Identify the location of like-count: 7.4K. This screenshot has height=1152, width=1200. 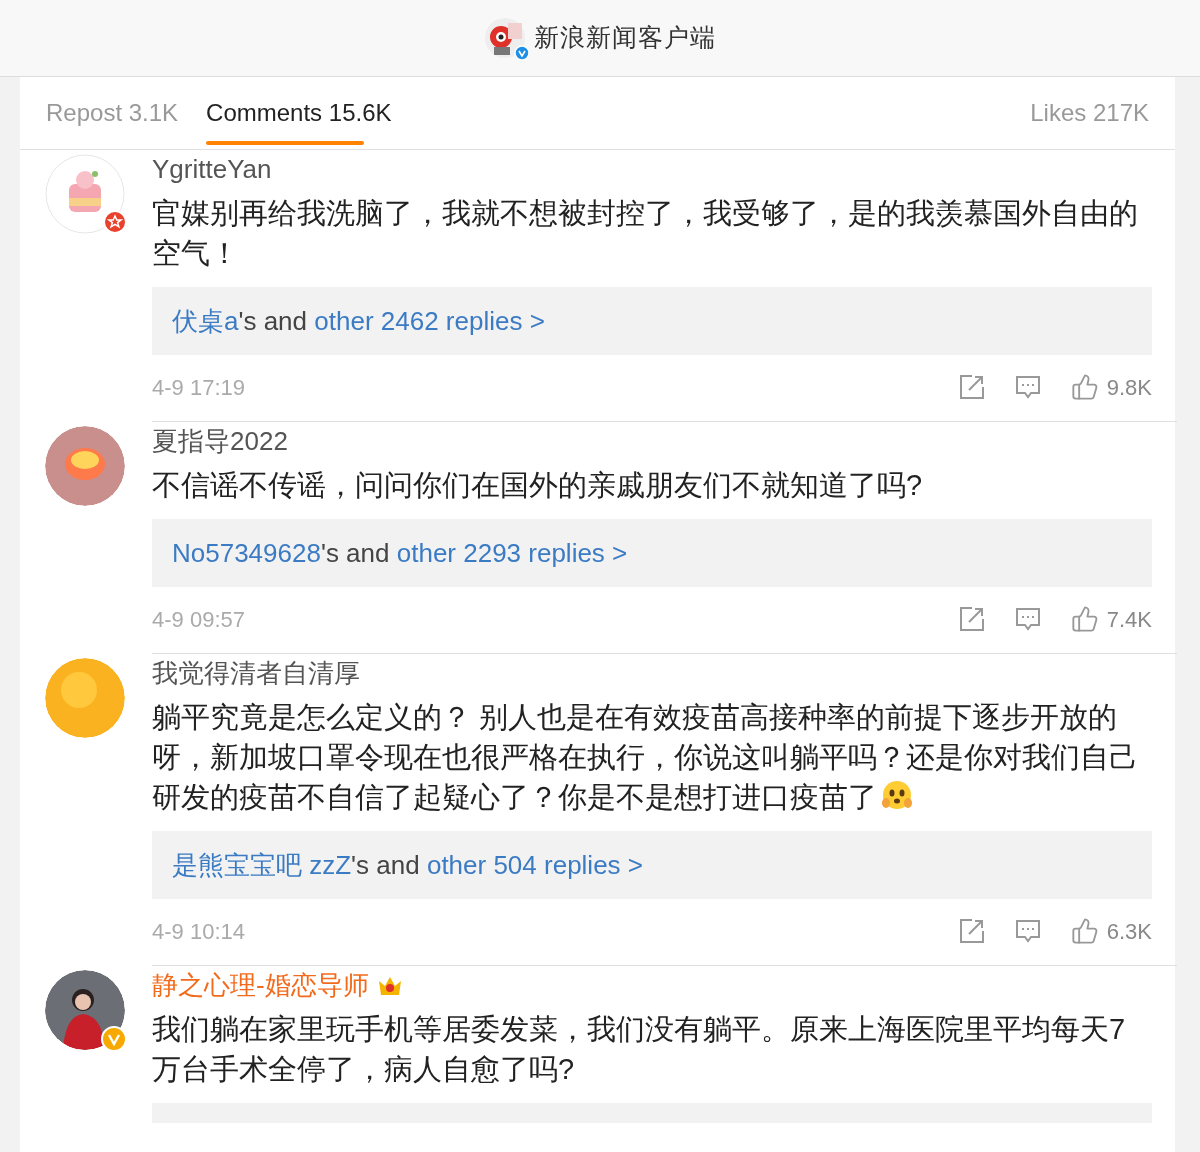
(1129, 619).